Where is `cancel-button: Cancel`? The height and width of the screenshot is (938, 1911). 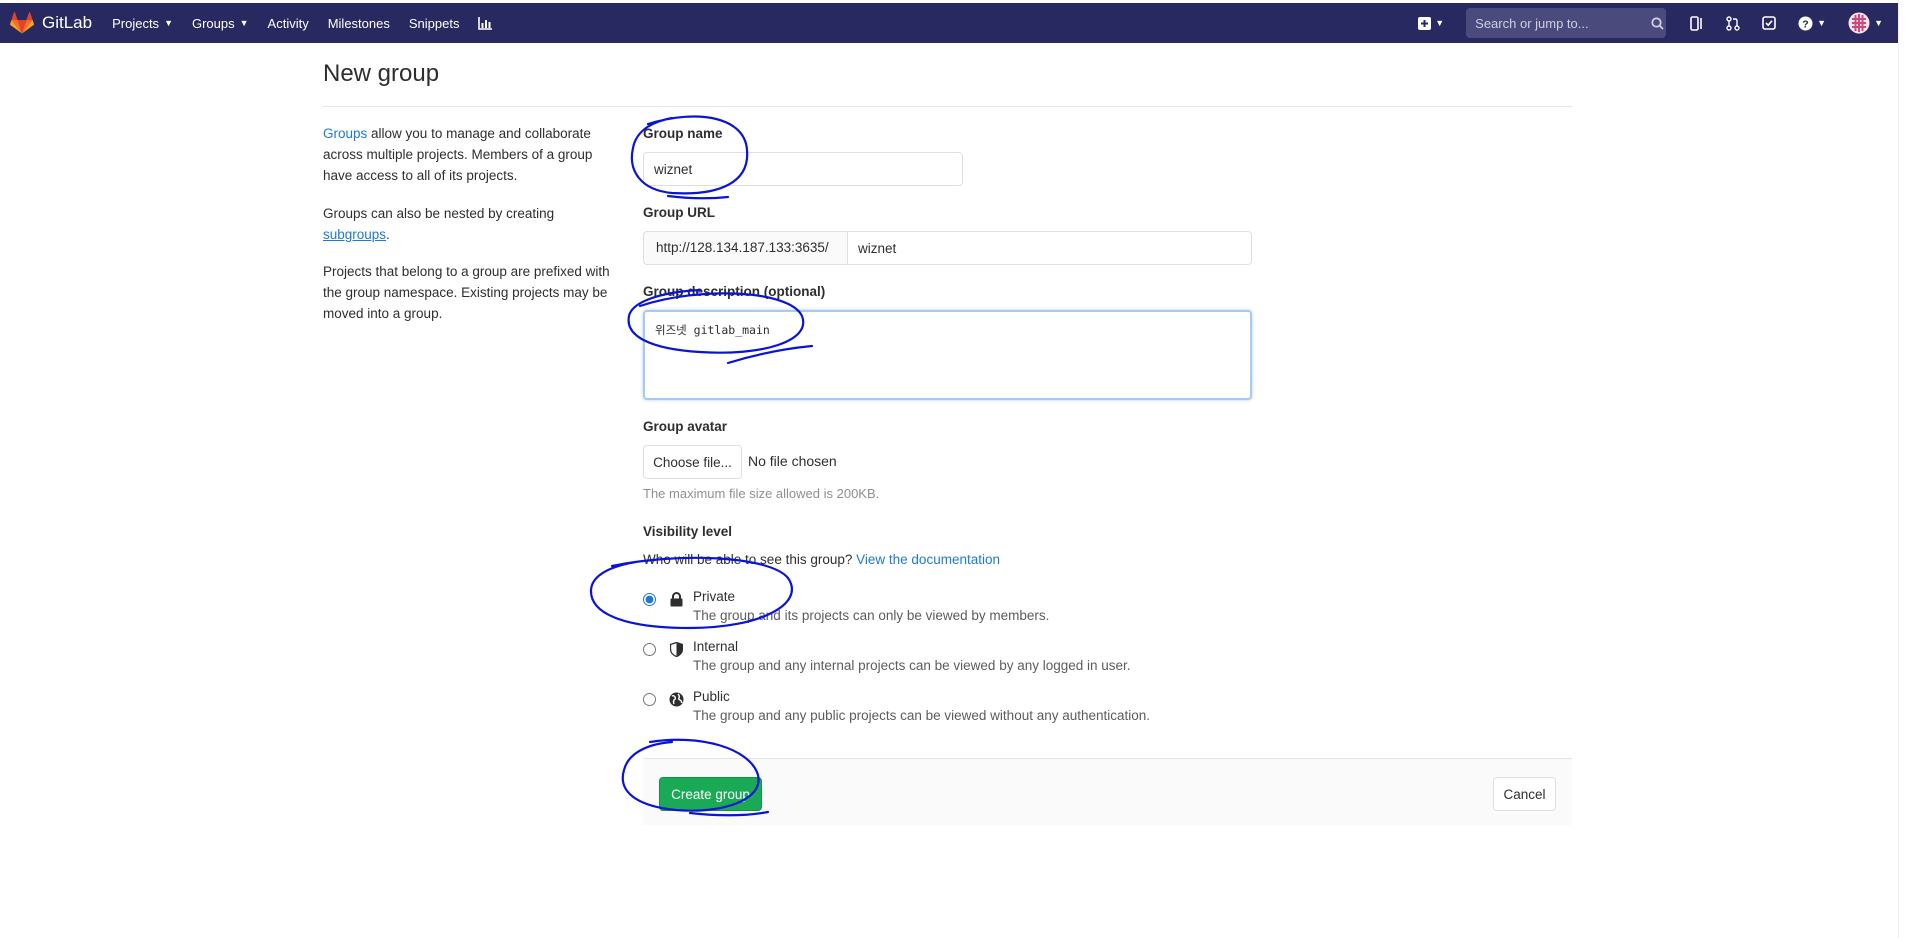 cancel-button: Cancel is located at coordinates (1524, 794).